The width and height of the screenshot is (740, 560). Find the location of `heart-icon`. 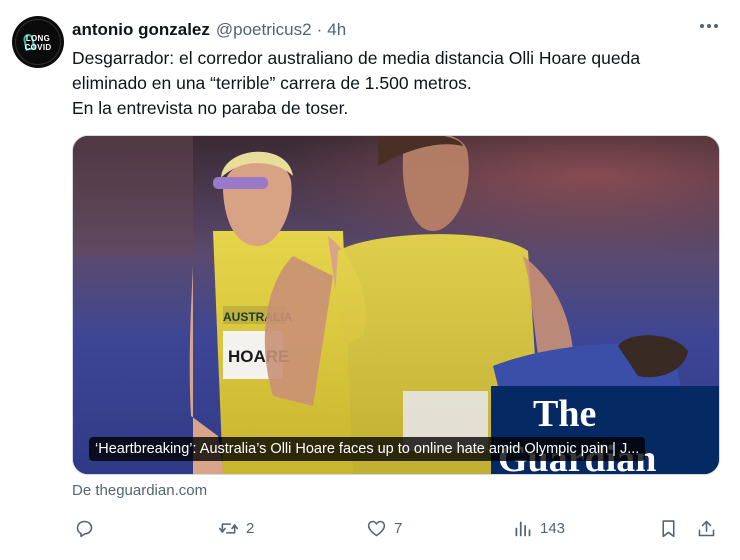

heart-icon is located at coordinates (376, 528).